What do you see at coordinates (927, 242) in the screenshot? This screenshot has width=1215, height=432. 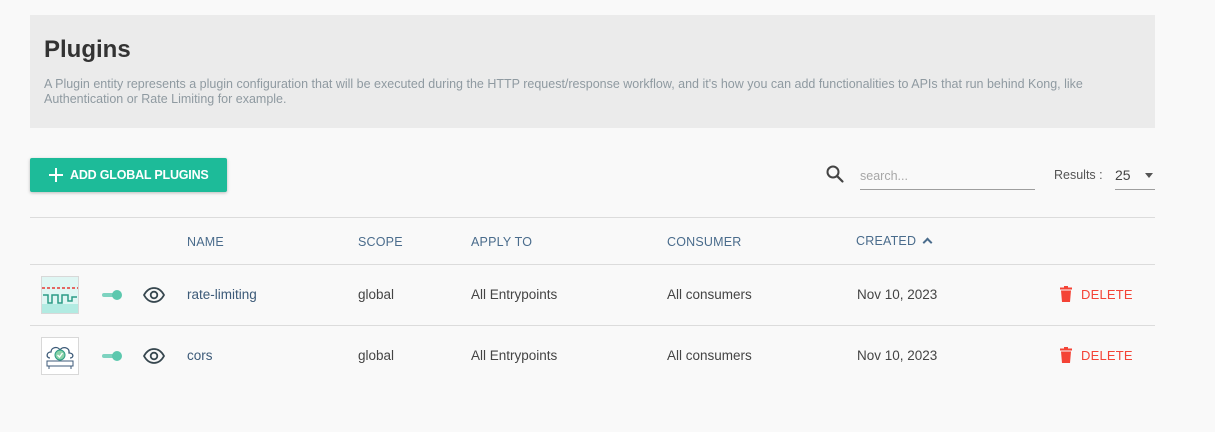 I see `sort-ascending-icon` at bounding box center [927, 242].